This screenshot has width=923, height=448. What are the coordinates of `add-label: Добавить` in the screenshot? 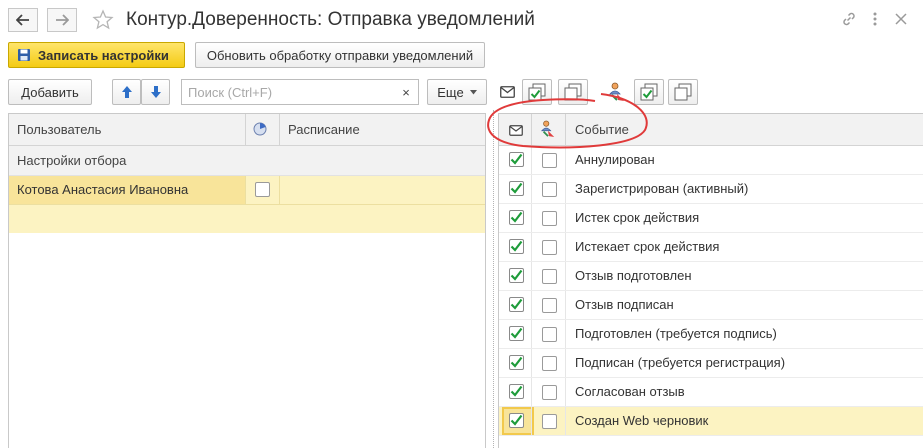 It's located at (50, 92).